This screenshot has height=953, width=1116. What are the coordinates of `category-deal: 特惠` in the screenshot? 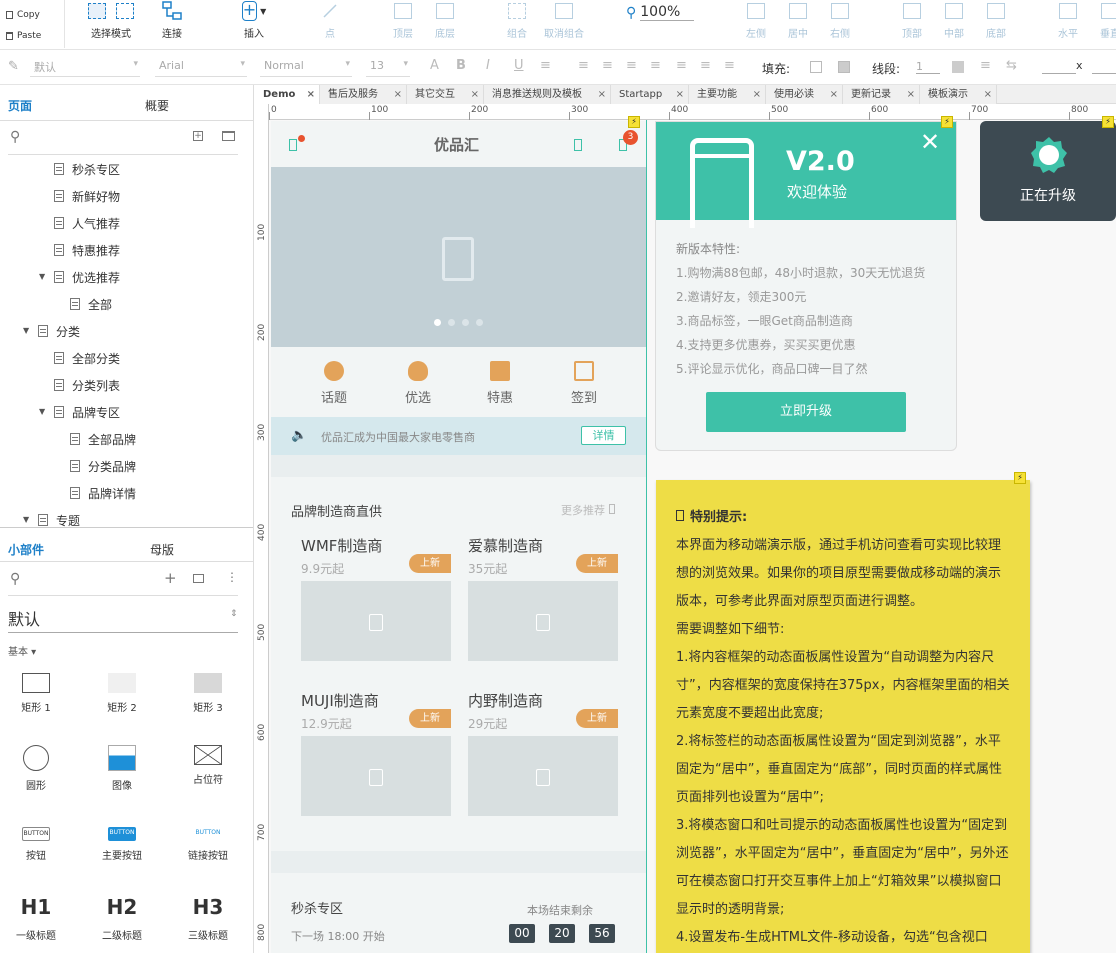 It's located at (500, 383).